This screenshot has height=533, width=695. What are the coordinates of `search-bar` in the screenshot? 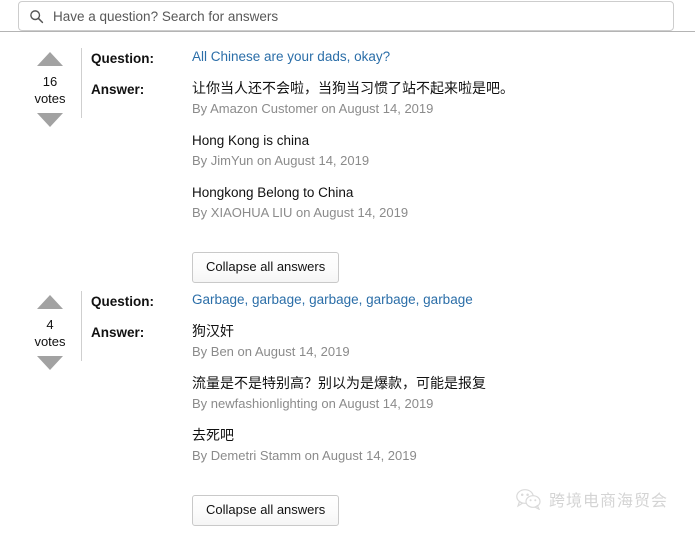 It's located at (346, 16).